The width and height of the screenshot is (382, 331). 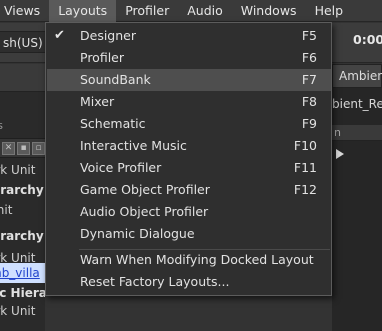 I want to click on panel-section-title: nts, so click(x=2, y=125).